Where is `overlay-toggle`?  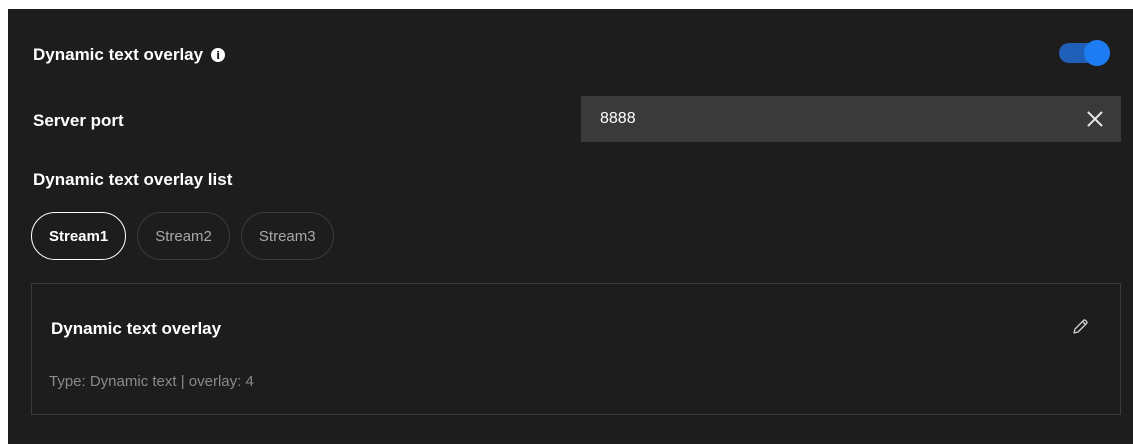
overlay-toggle is located at coordinates (1084, 53).